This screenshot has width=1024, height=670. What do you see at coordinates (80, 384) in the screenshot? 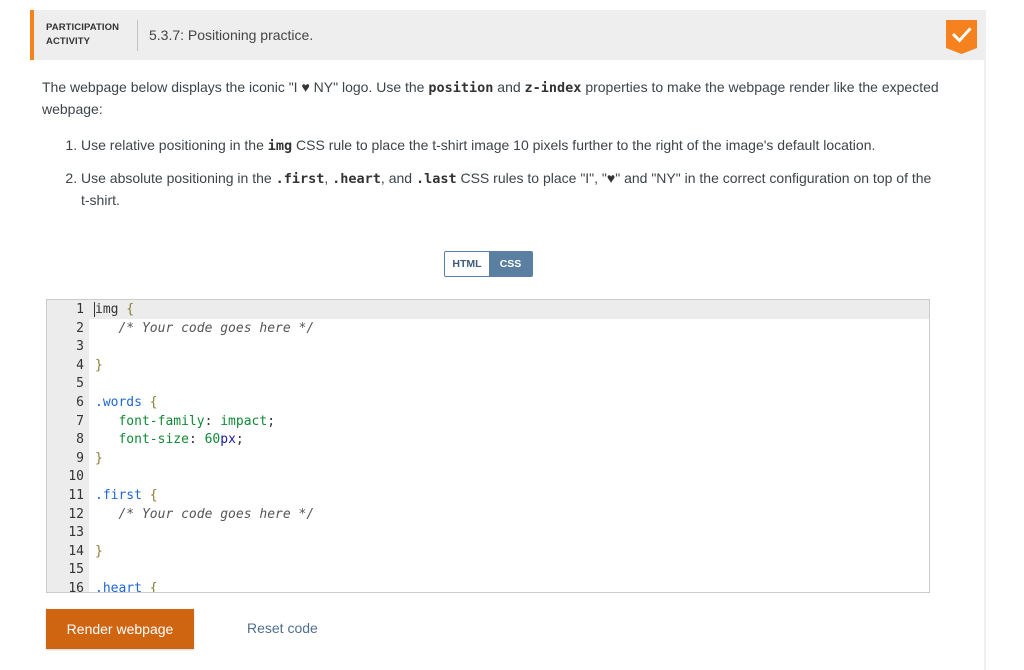
I see `line-number: 5` at bounding box center [80, 384].